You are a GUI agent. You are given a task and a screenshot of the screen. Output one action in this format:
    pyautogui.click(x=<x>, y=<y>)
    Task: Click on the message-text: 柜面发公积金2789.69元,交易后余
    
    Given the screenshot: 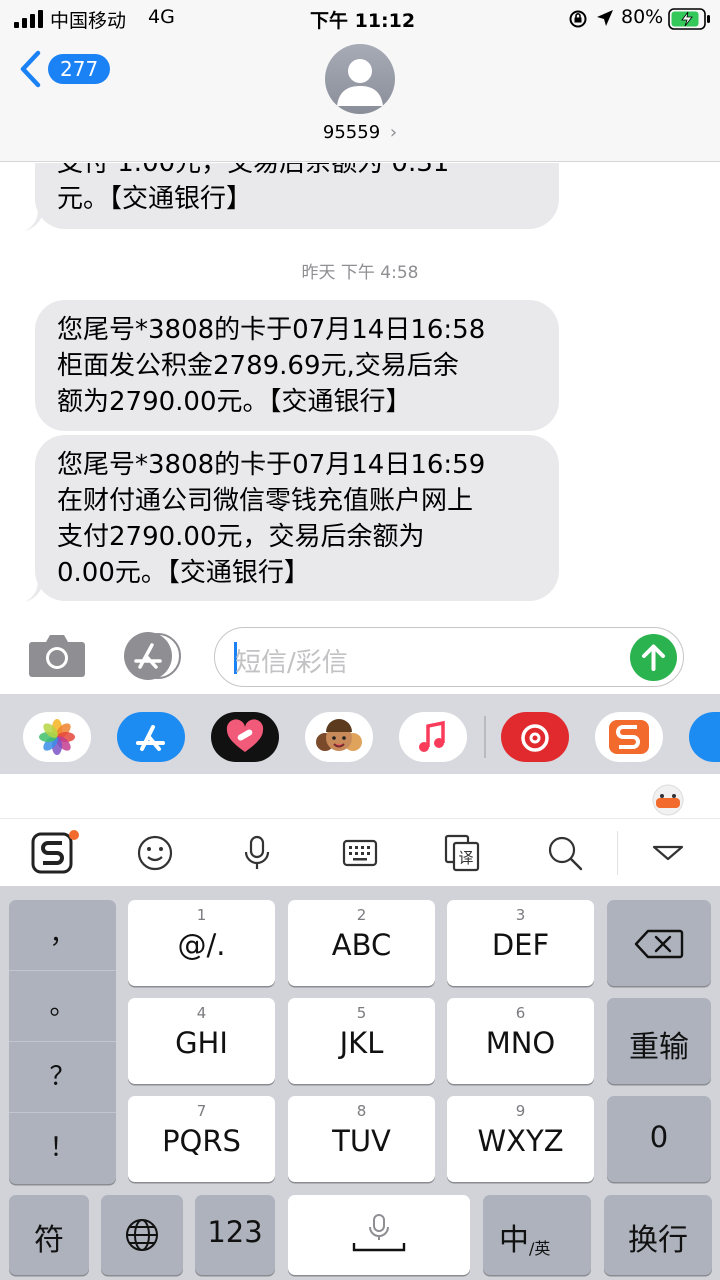 What is the action you would take?
    pyautogui.click(x=258, y=366)
    